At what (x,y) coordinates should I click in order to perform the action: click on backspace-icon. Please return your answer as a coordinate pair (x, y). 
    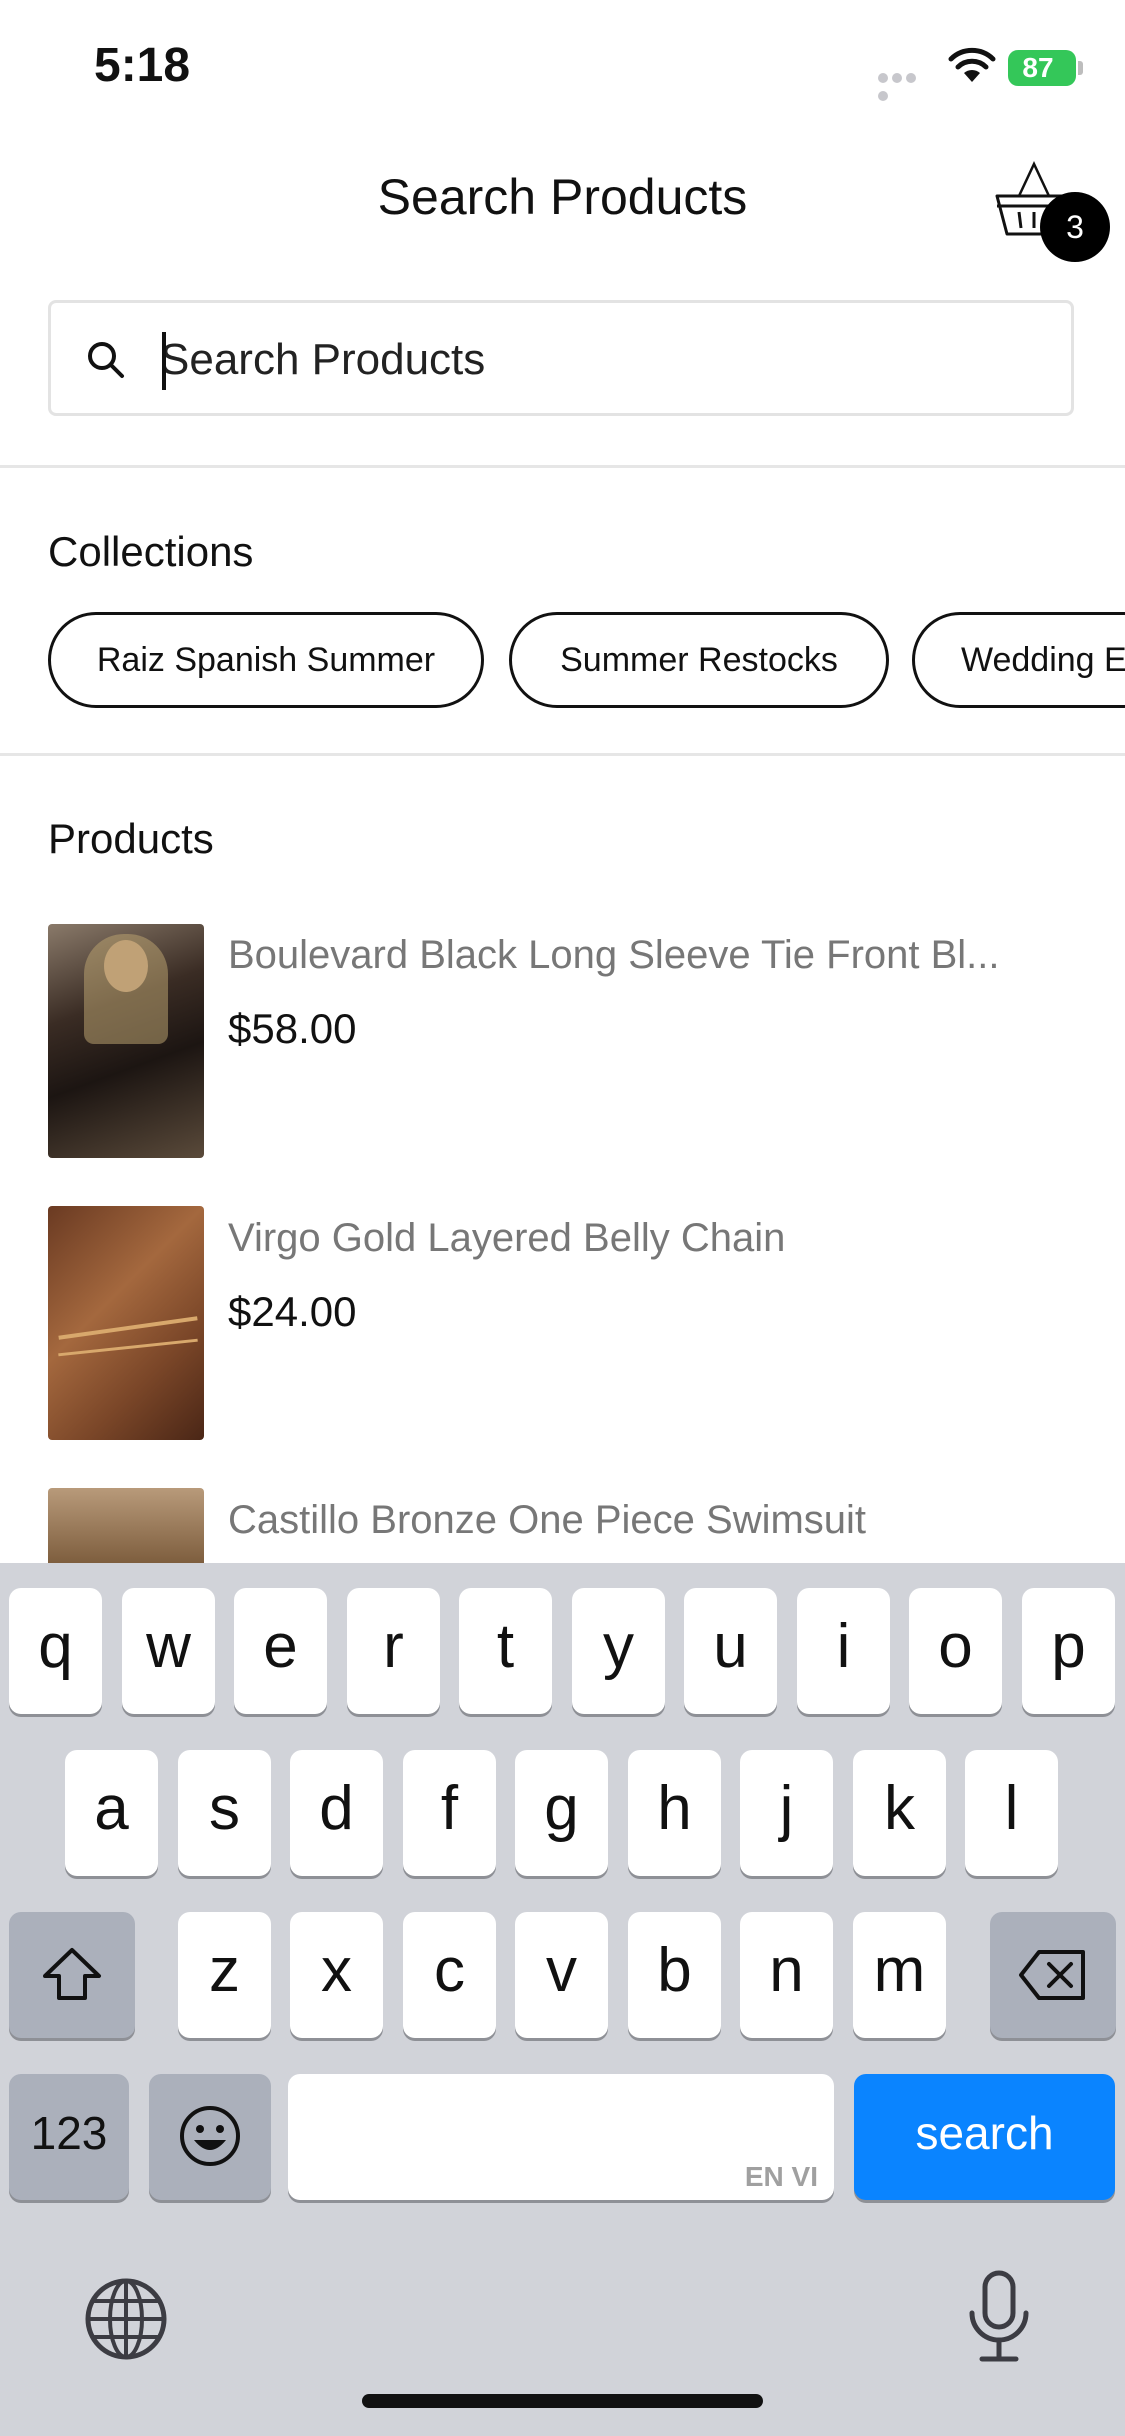
    Looking at the image, I should click on (1052, 1975).